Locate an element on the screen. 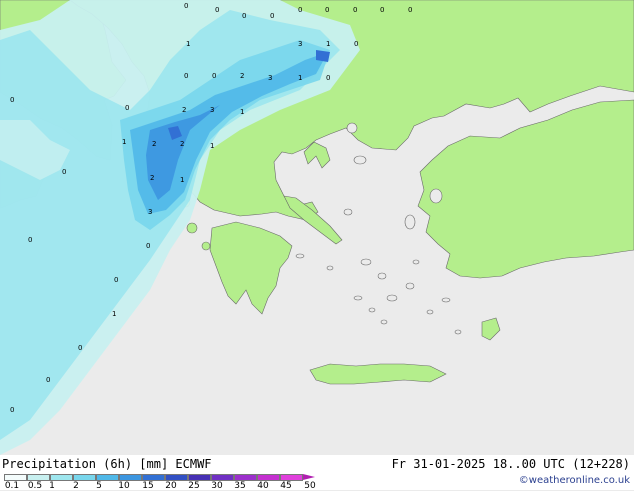 Image resolution: width=634 pixels, height=491 pixels. scale-ticks: 0.1 0.5 1 2 5 10 15 20 25 30 35 40 45 50 is located at coordinates (170, 486).